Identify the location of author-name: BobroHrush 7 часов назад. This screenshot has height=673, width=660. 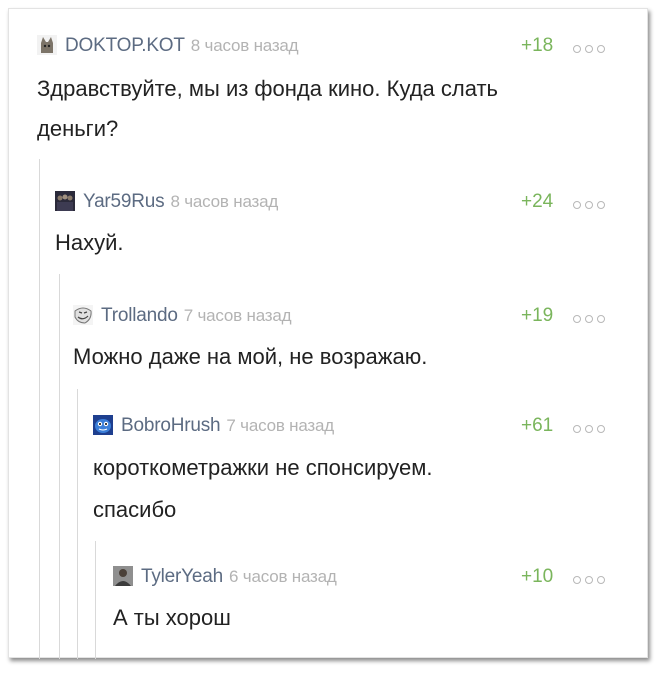
(227, 426).